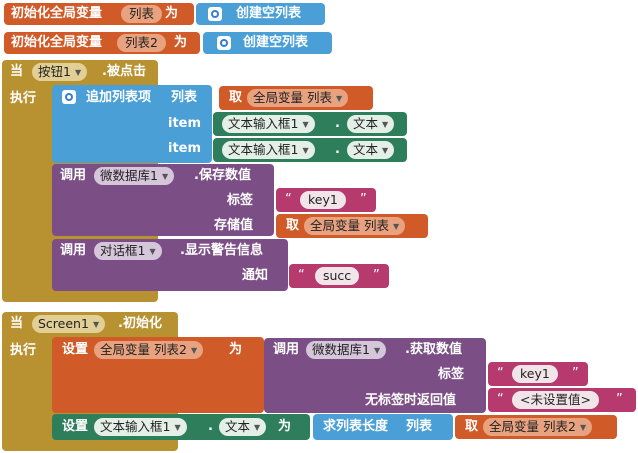 Image resolution: width=638 pixels, height=453 pixels. Describe the element at coordinates (433, 349) in the screenshot. I see `method-label: .获取数值` at that location.